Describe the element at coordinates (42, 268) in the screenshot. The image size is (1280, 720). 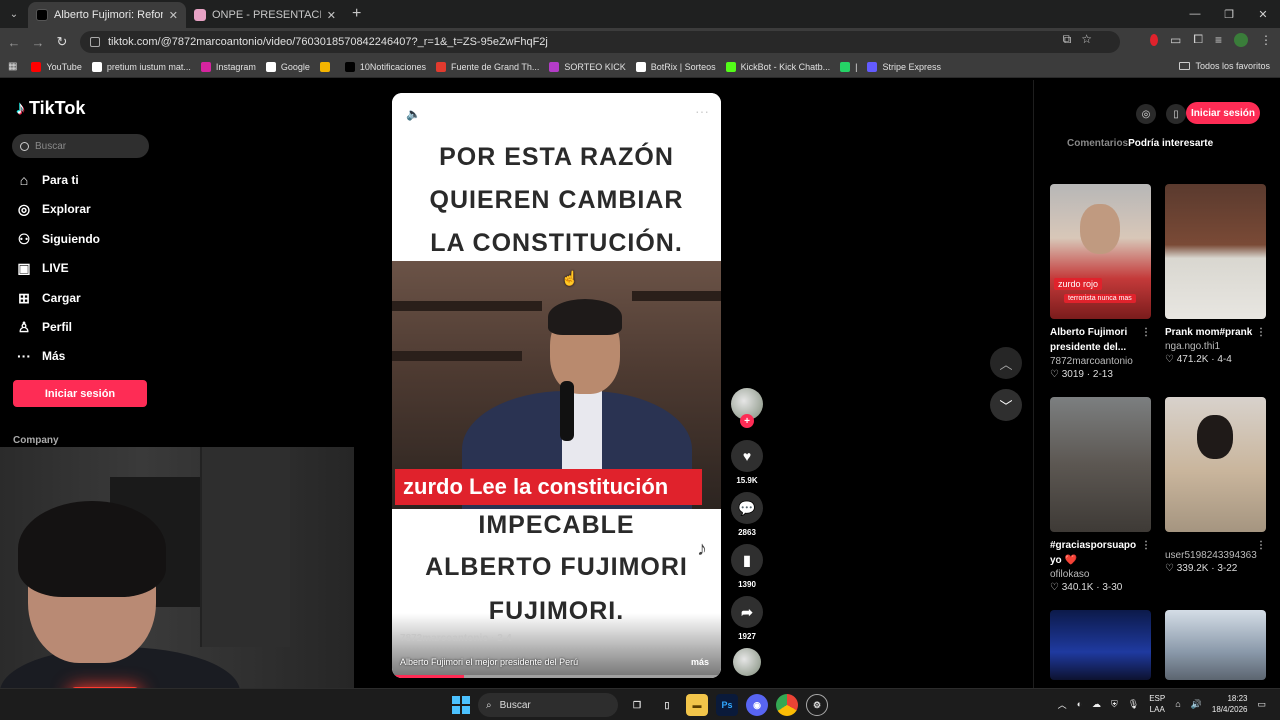
I see `sidebar-item-live: ▣ LIVE` at that location.